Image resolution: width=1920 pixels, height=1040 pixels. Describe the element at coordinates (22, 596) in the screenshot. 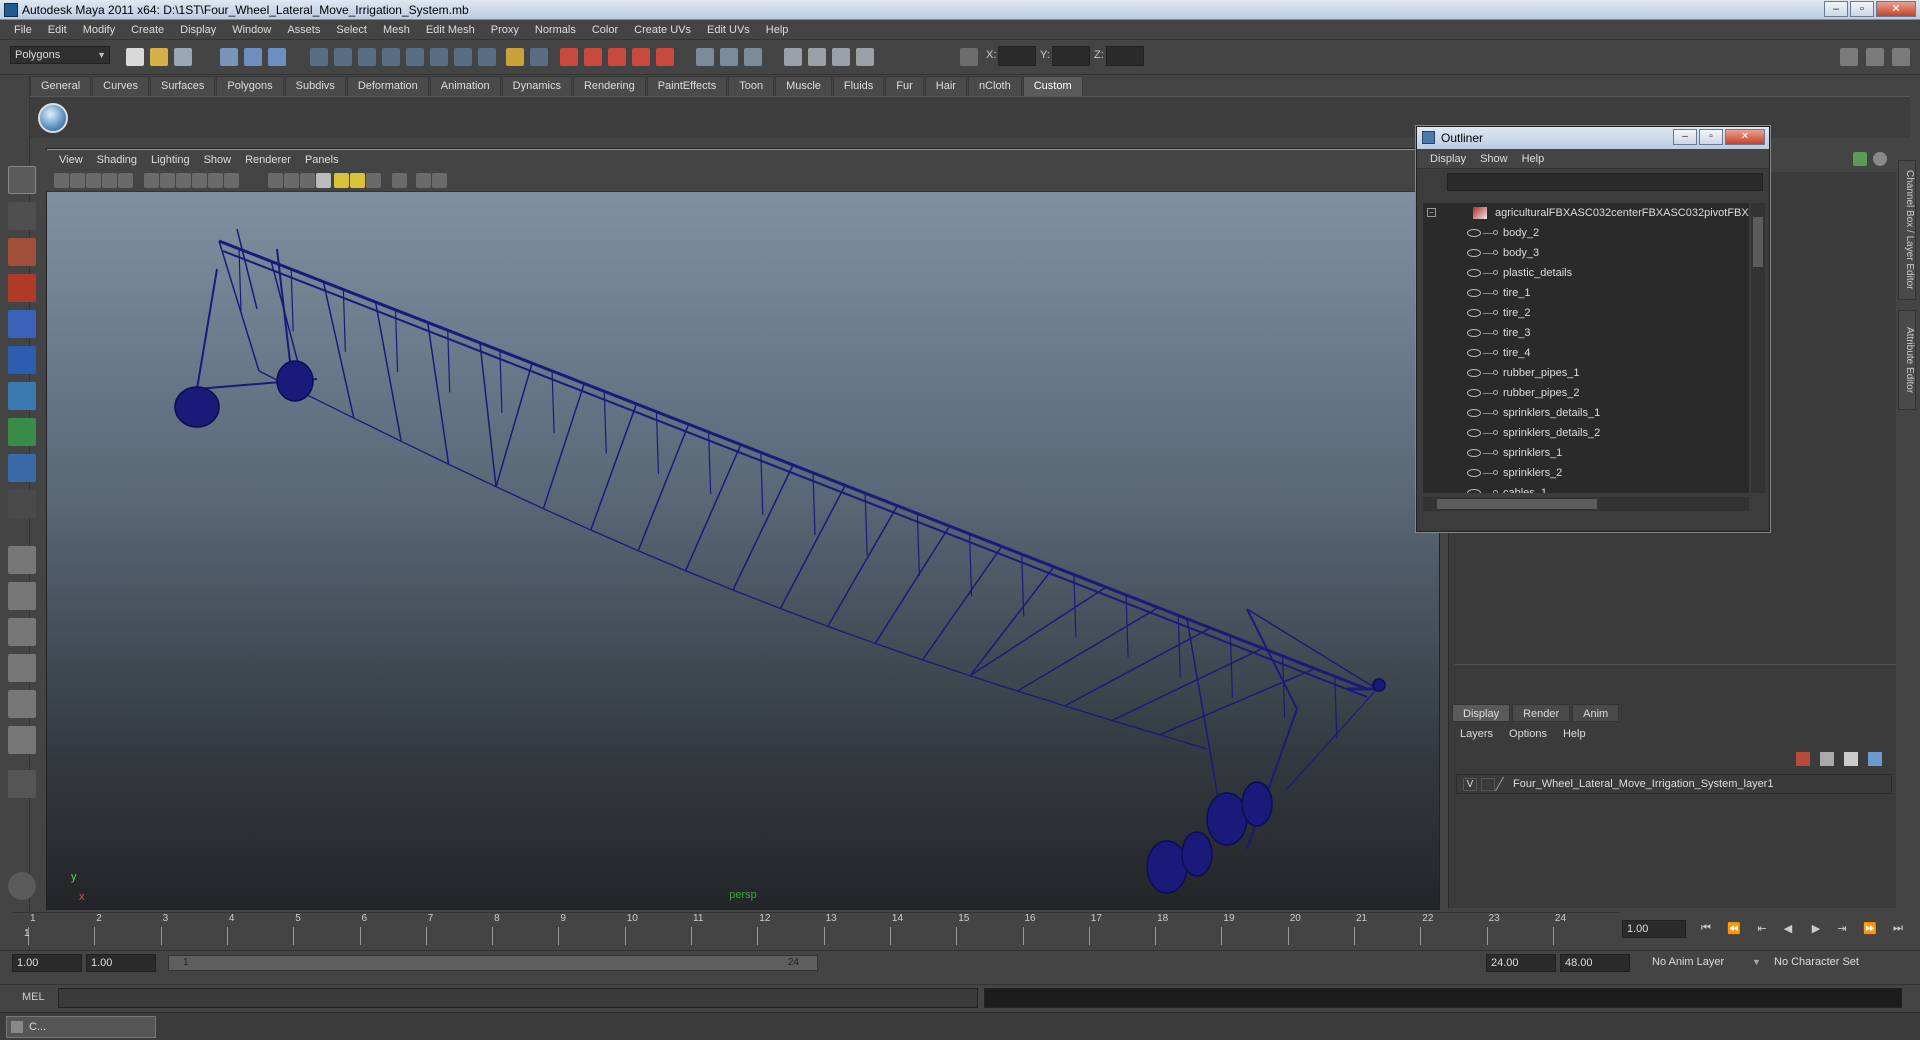

I see `four-view-layout-icon` at that location.